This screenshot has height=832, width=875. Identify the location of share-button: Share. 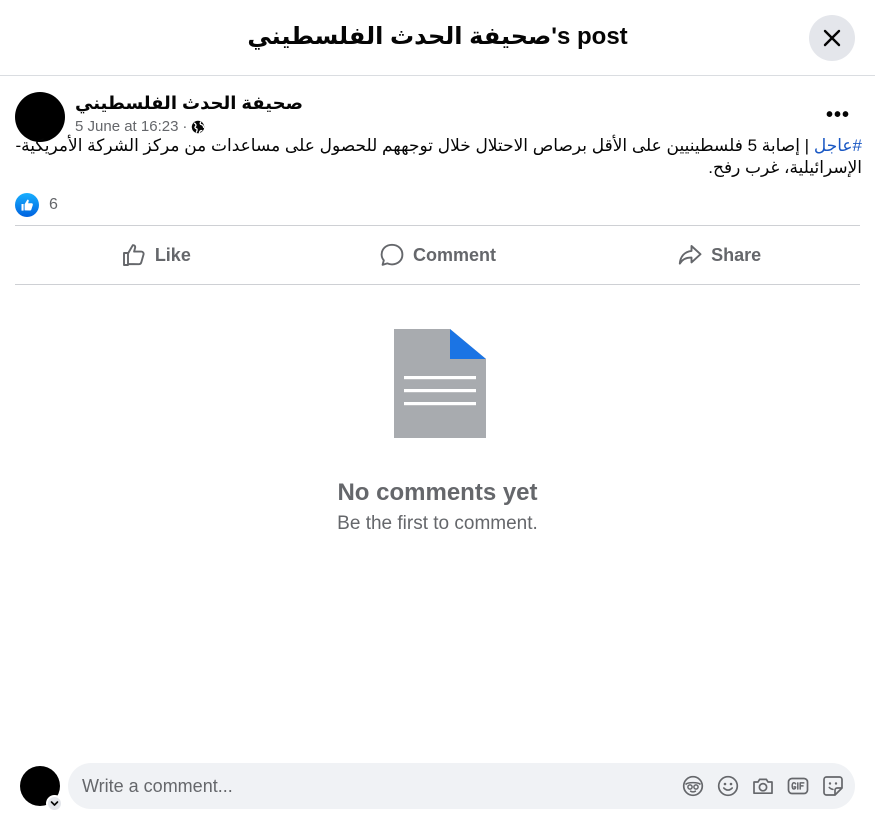
(719, 255).